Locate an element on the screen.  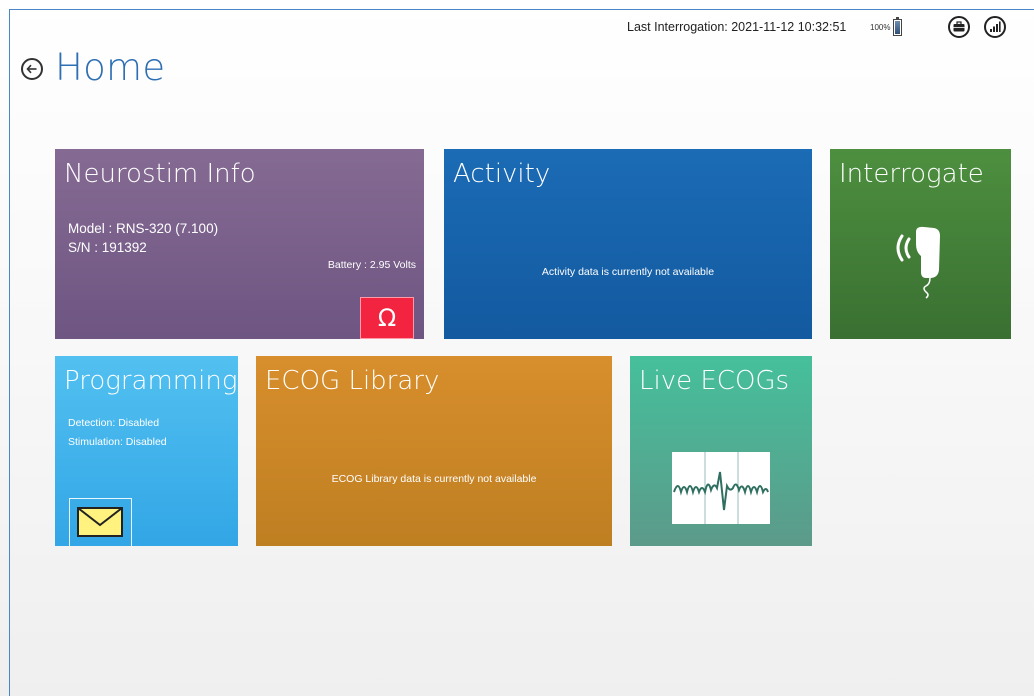
tile-title: Live ECOGs is located at coordinates (714, 381).